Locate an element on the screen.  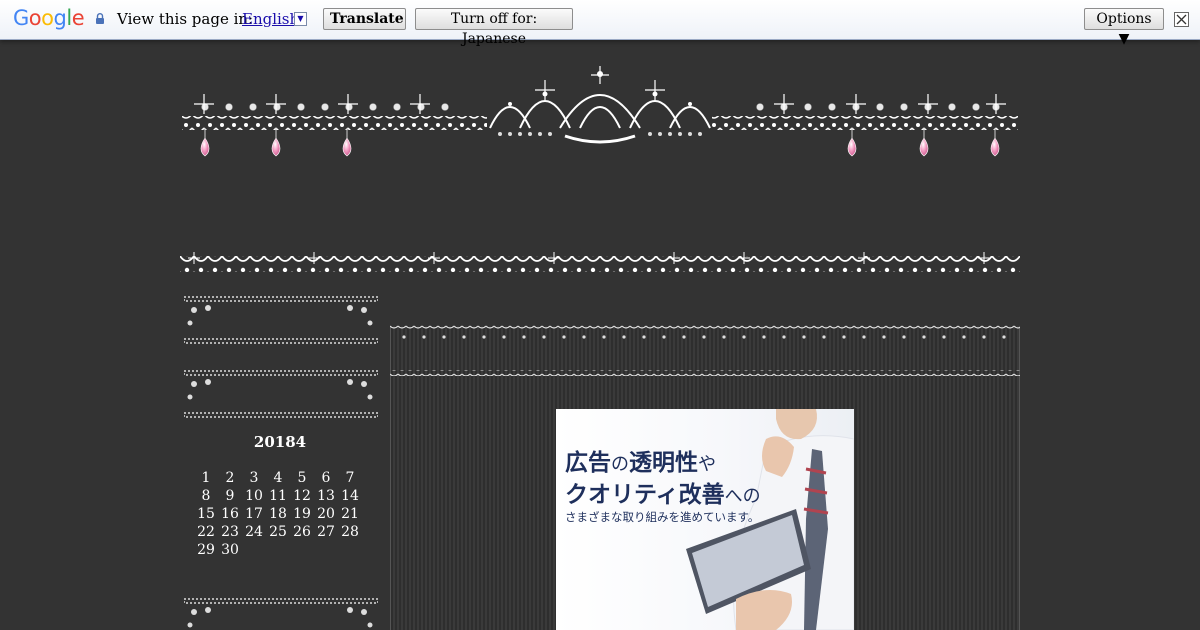
tiara-header-decoration is located at coordinates (600, 111).